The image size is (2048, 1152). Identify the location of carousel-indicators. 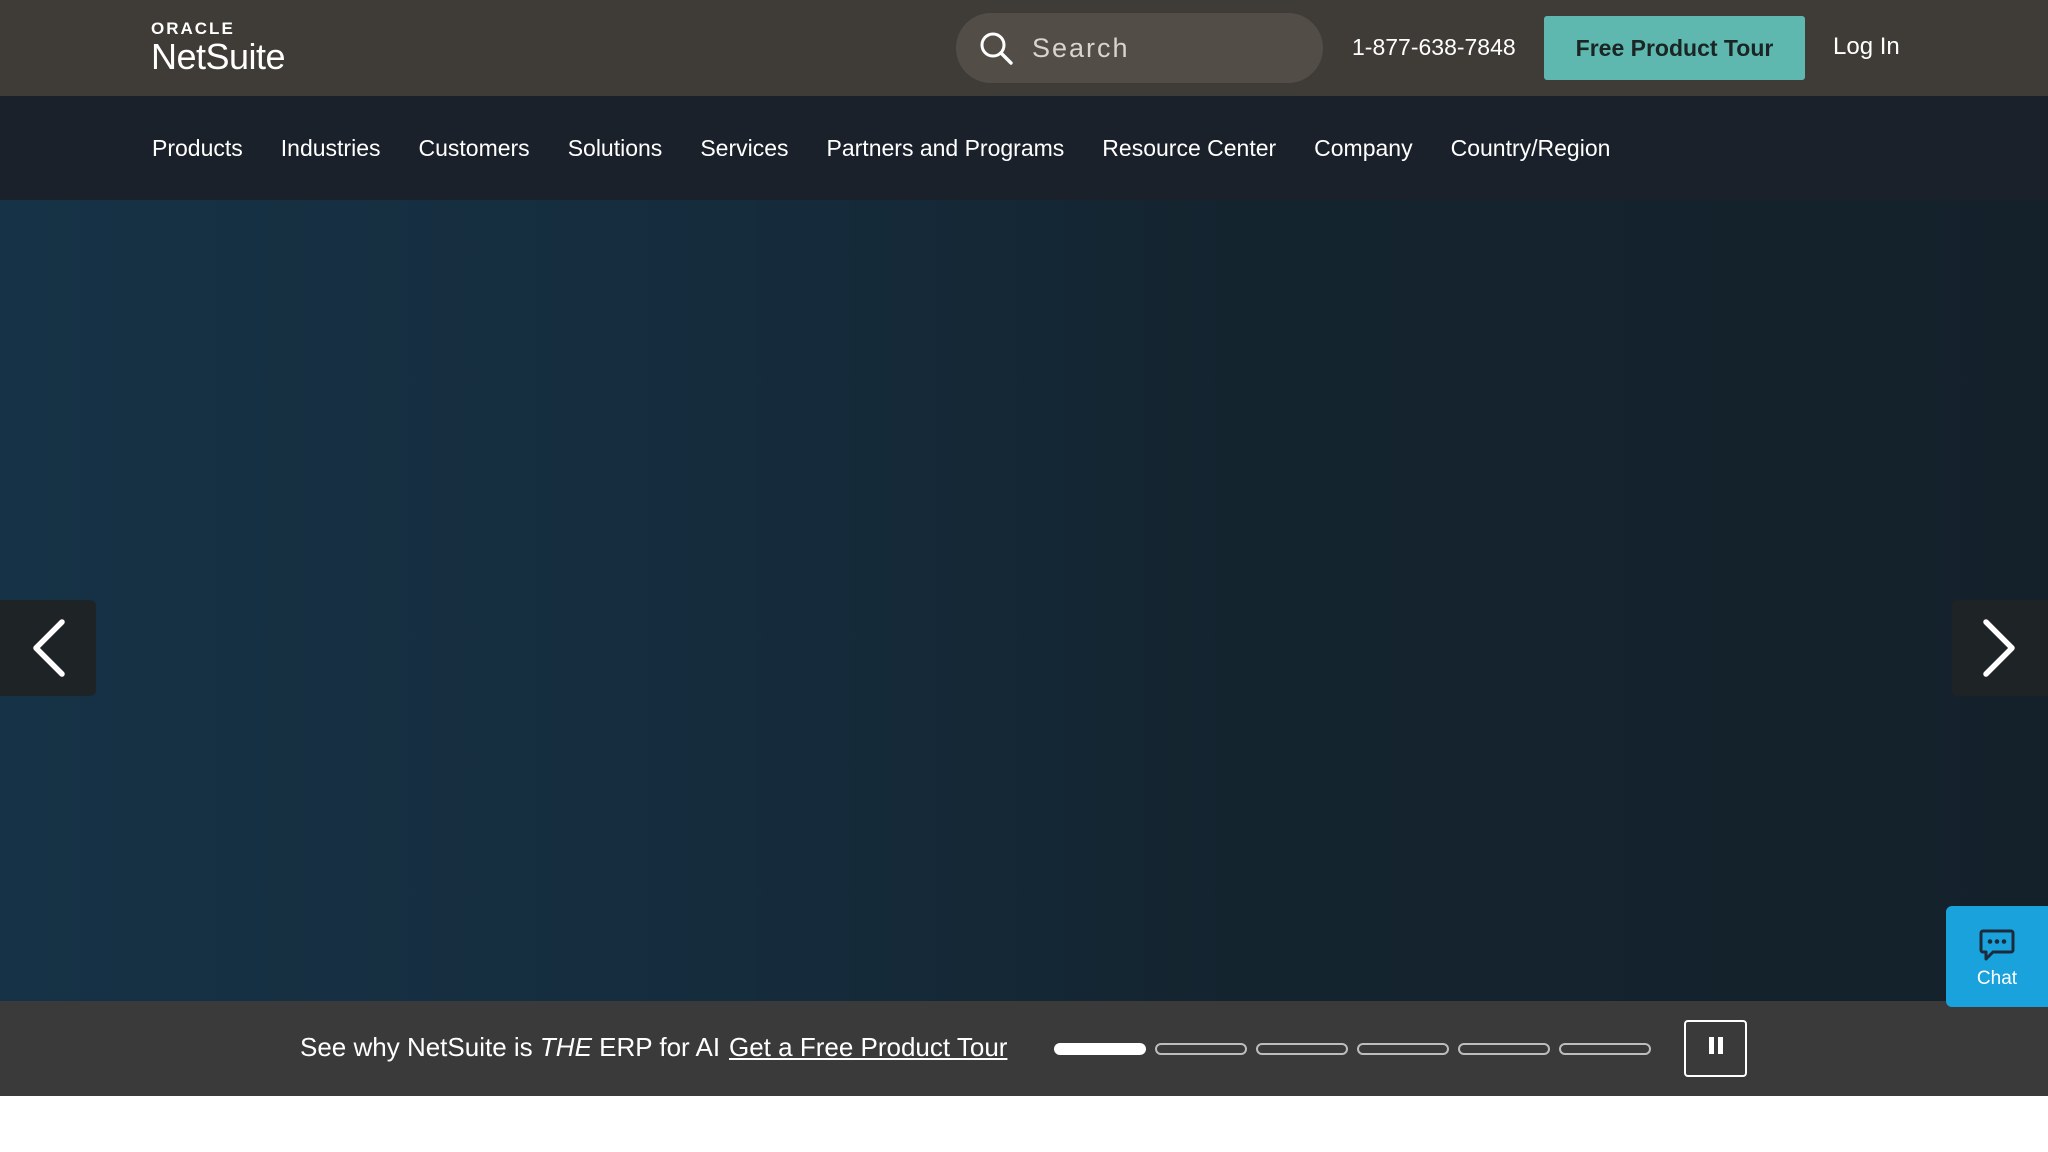
(1357, 1049).